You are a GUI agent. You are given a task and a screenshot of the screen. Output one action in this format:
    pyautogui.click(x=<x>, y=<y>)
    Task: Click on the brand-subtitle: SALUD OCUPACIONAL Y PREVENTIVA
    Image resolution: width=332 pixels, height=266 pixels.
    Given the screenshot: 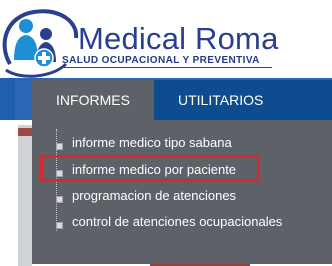 What is the action you would take?
    pyautogui.click(x=161, y=60)
    